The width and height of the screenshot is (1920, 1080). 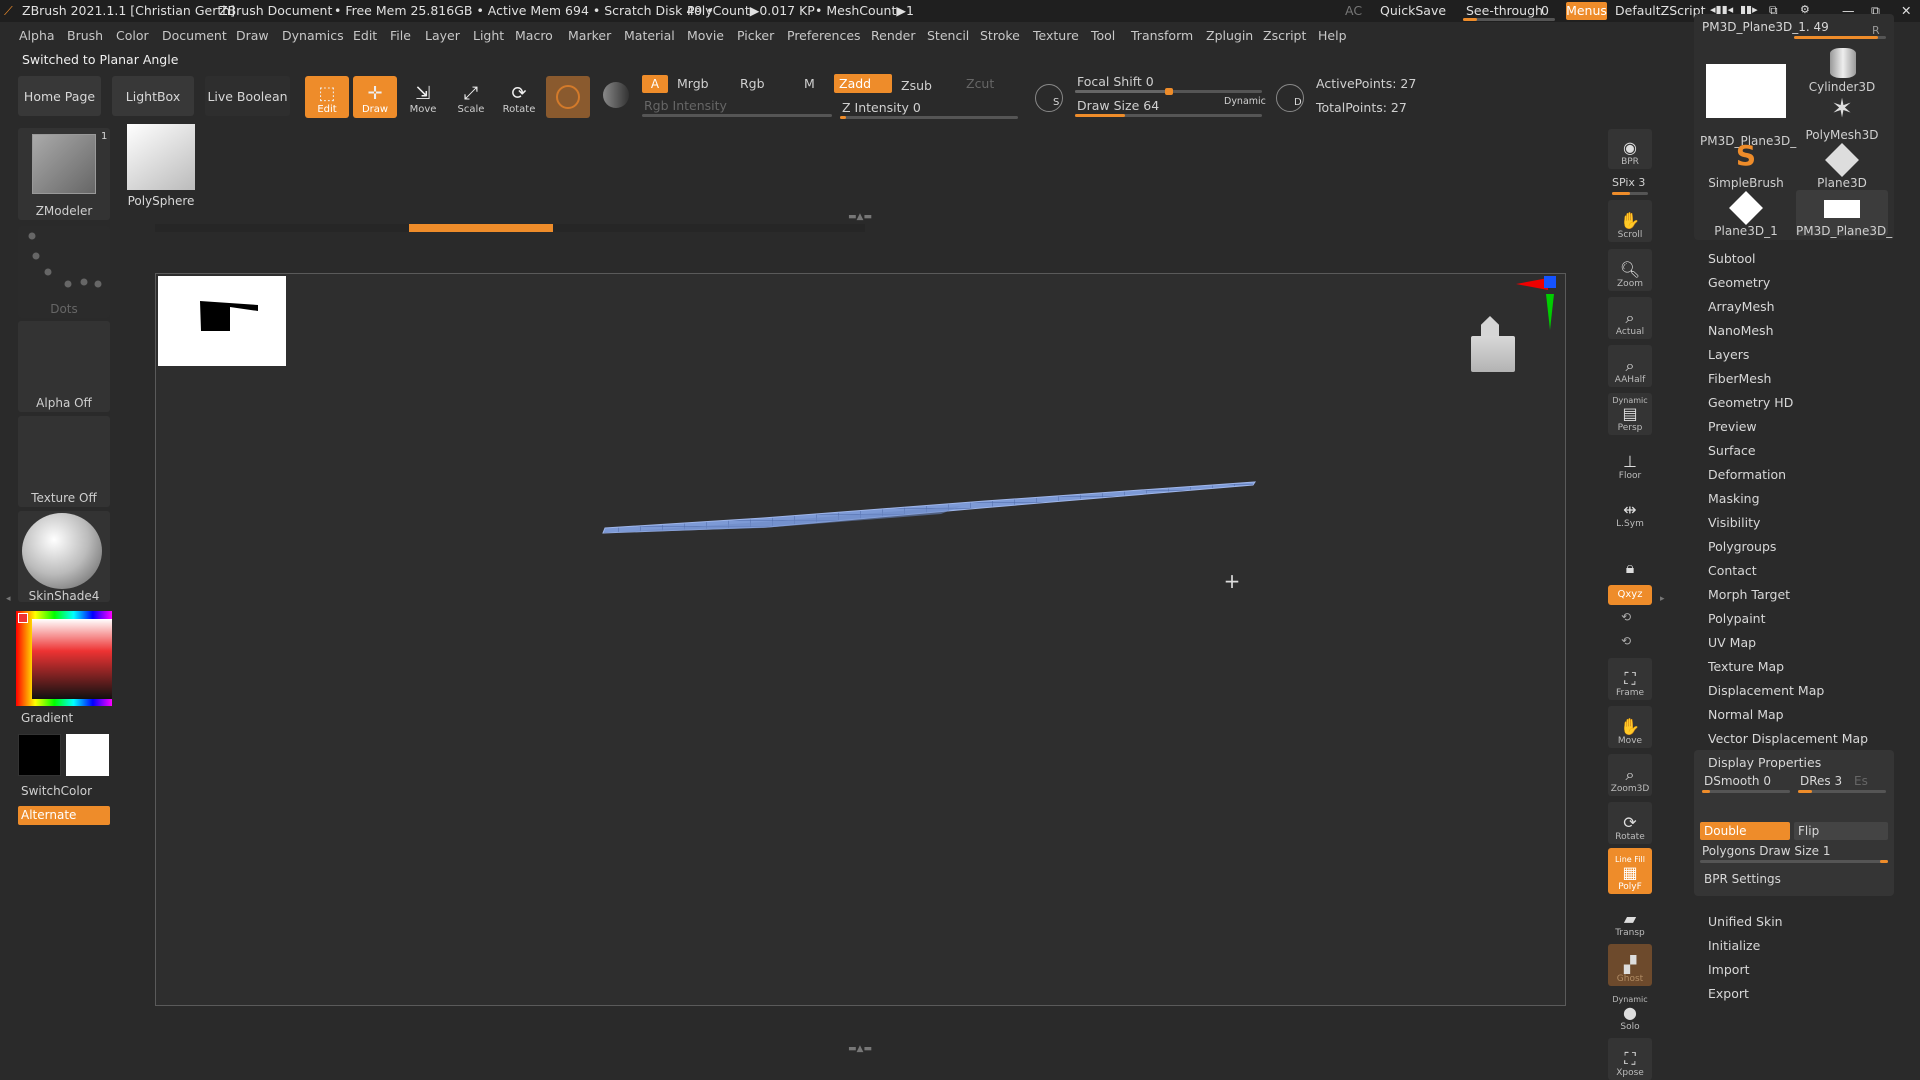 I want to click on menu-brush: Brush, so click(x=85, y=35).